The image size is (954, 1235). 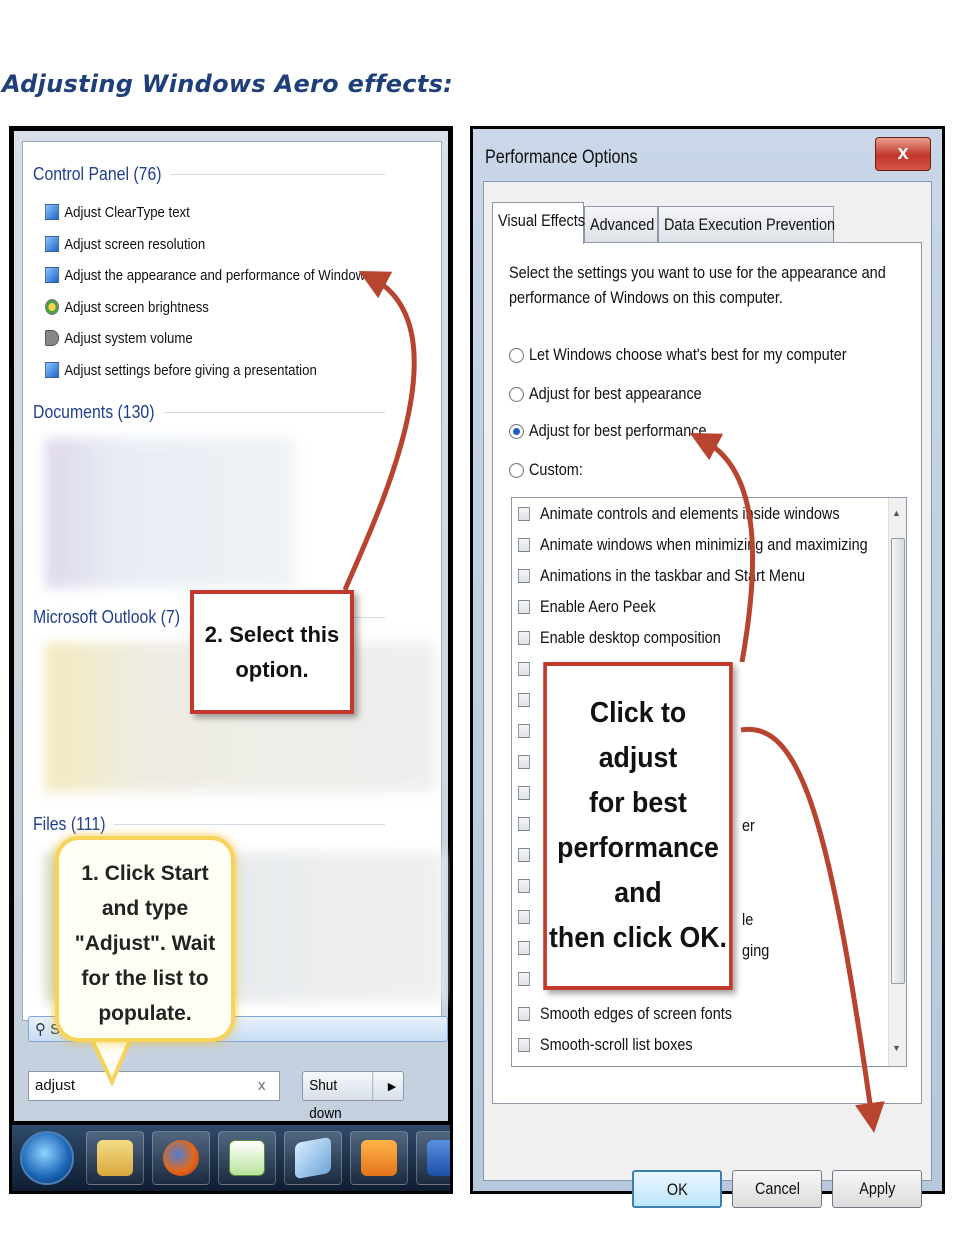 I want to click on ok-button: OK, so click(x=677, y=1189).